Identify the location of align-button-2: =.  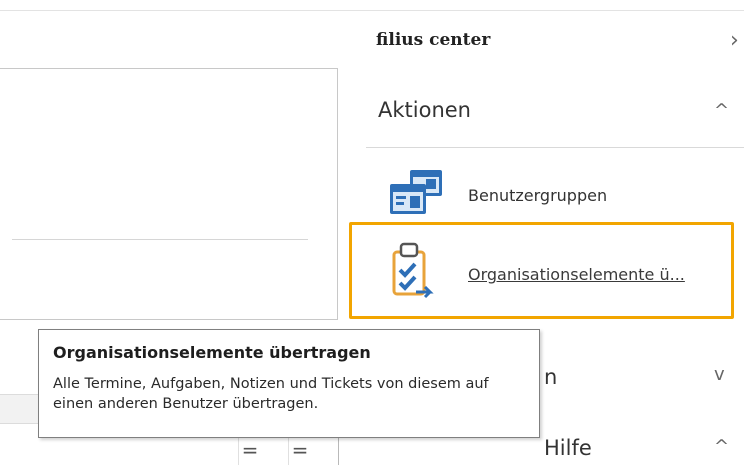
(299, 451).